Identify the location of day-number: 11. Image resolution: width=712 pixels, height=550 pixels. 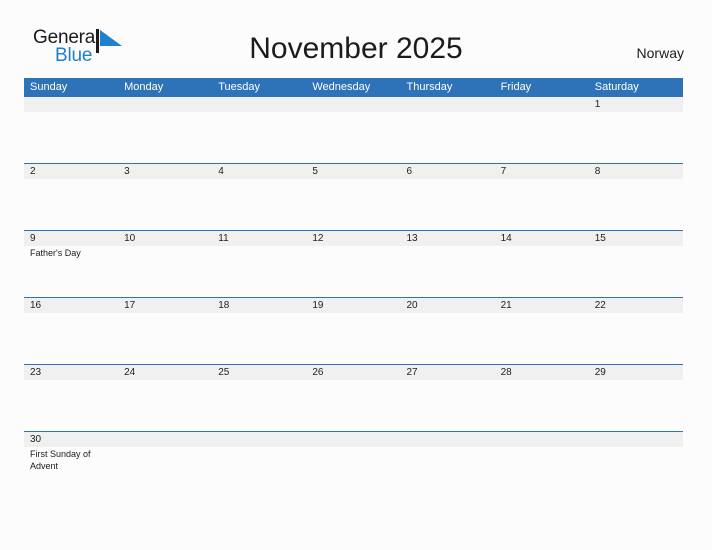
(223, 238).